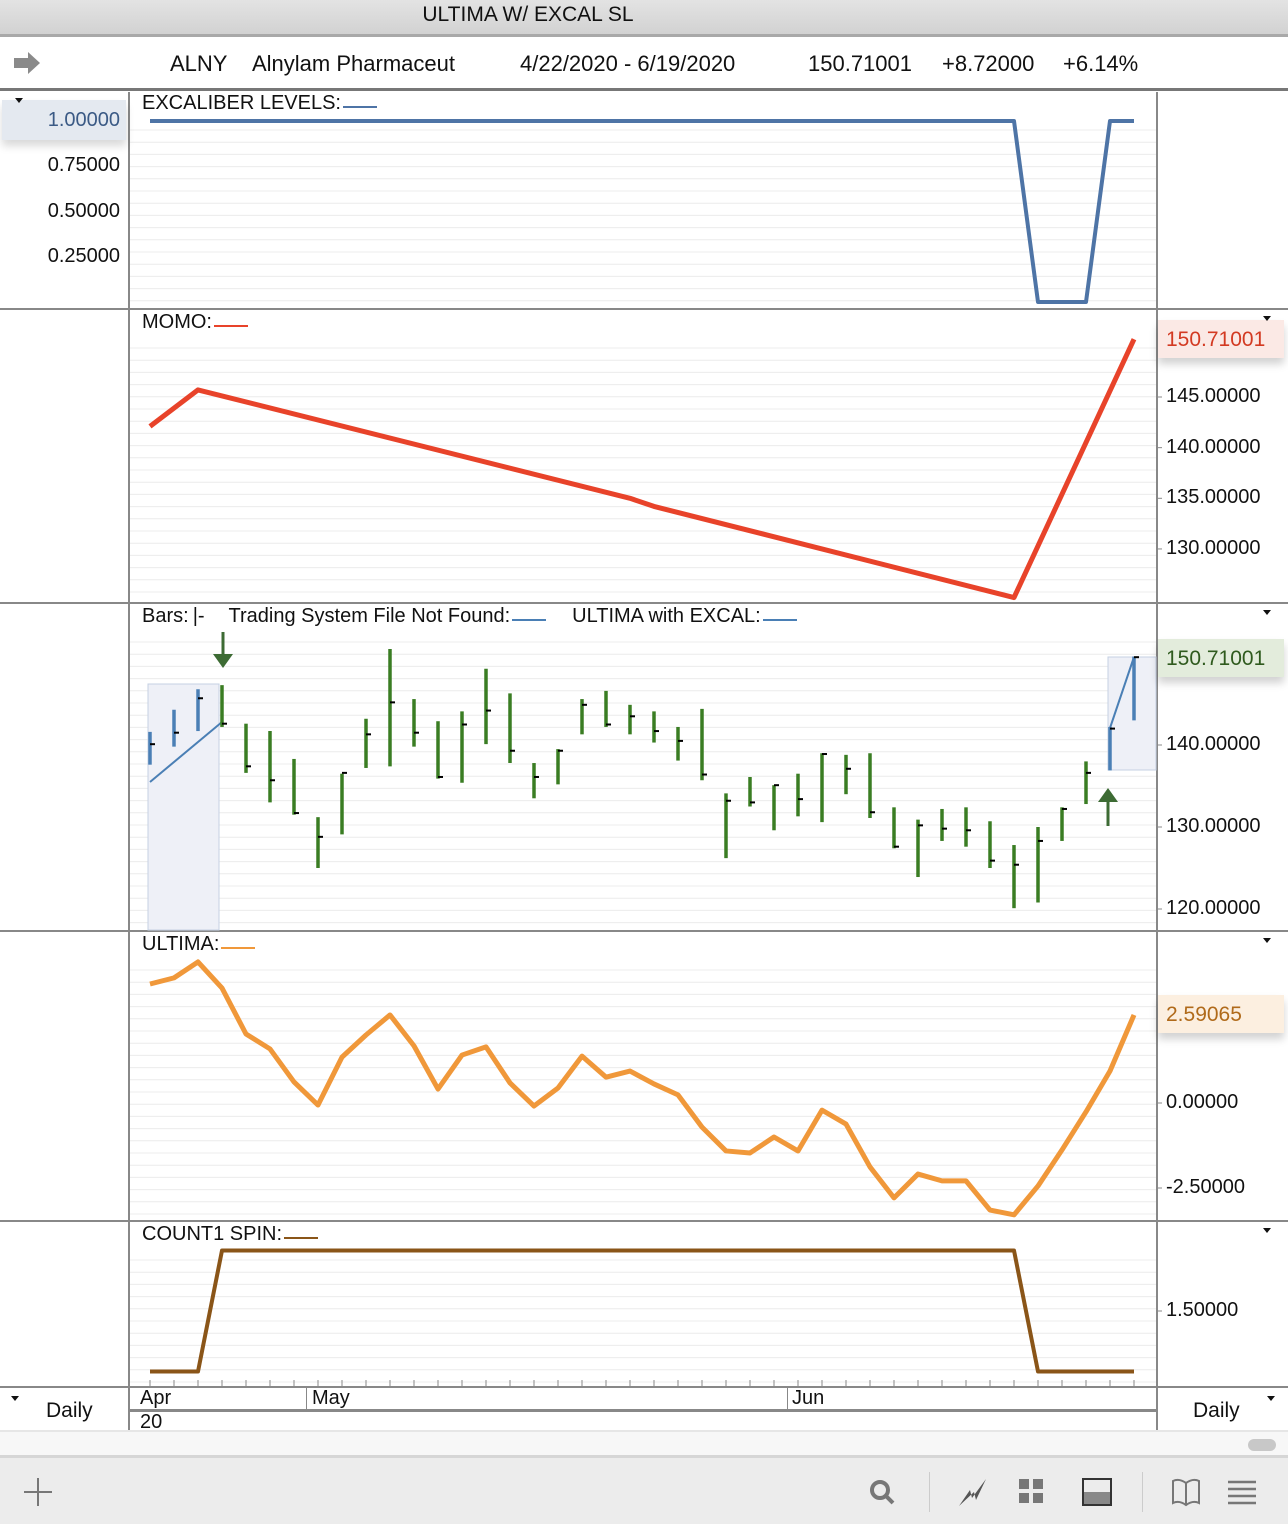  I want to click on momo-menu-dropdown, so click(1267, 318).